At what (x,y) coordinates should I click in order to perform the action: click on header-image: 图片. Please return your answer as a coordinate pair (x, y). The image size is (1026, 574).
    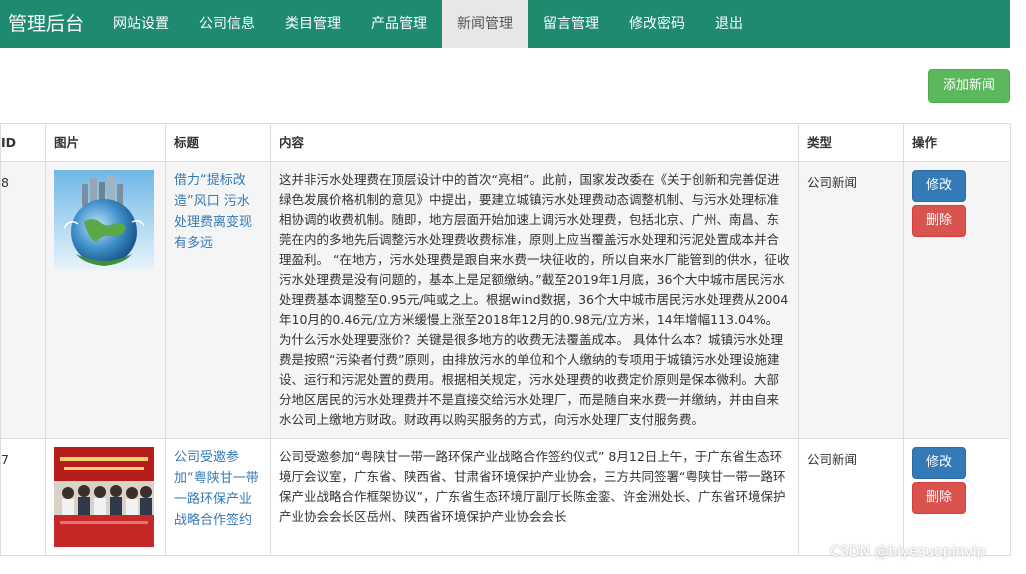
    Looking at the image, I should click on (105, 142).